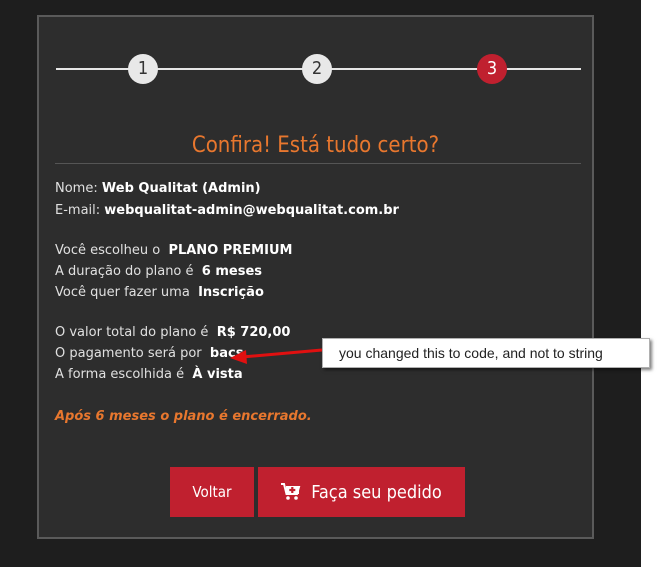 The image size is (659, 567). I want to click on name-value: Web Qualitat (Admin), so click(181, 188).